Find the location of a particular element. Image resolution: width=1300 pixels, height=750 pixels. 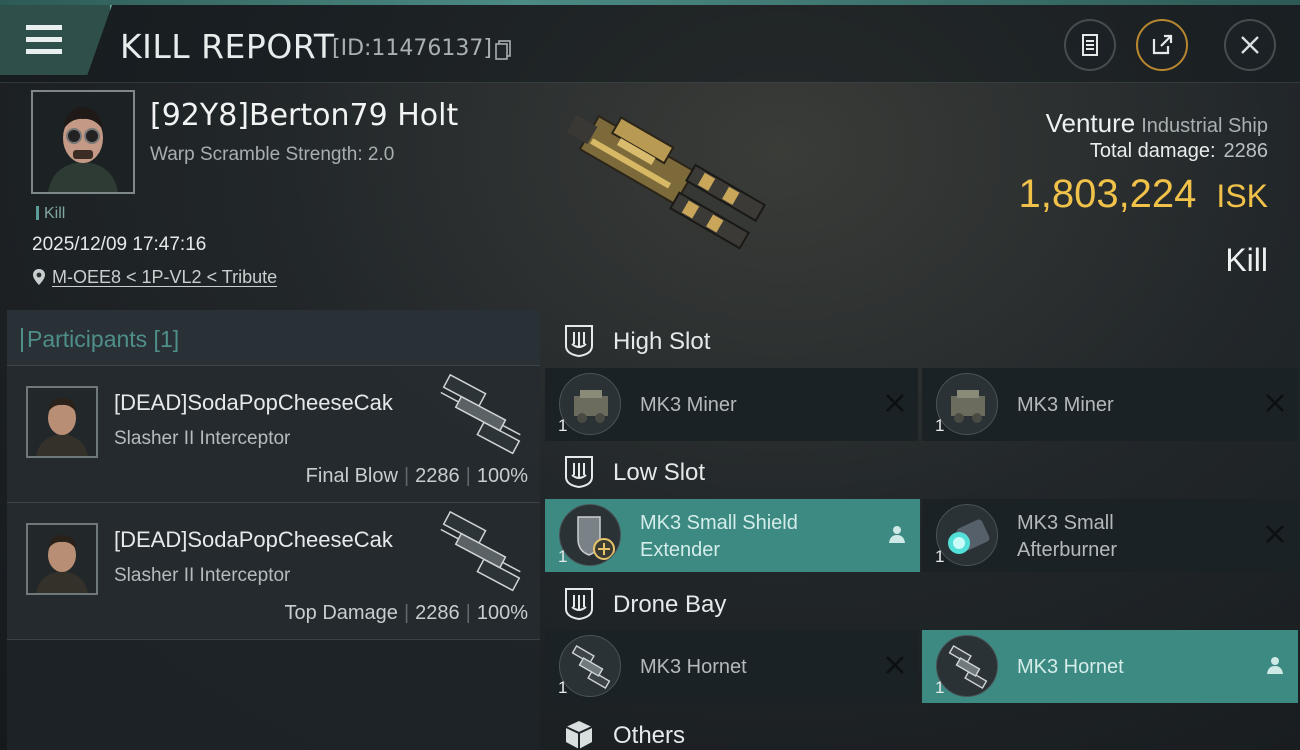

isk-value: 1,803,224 ISK is located at coordinates (1143, 194).